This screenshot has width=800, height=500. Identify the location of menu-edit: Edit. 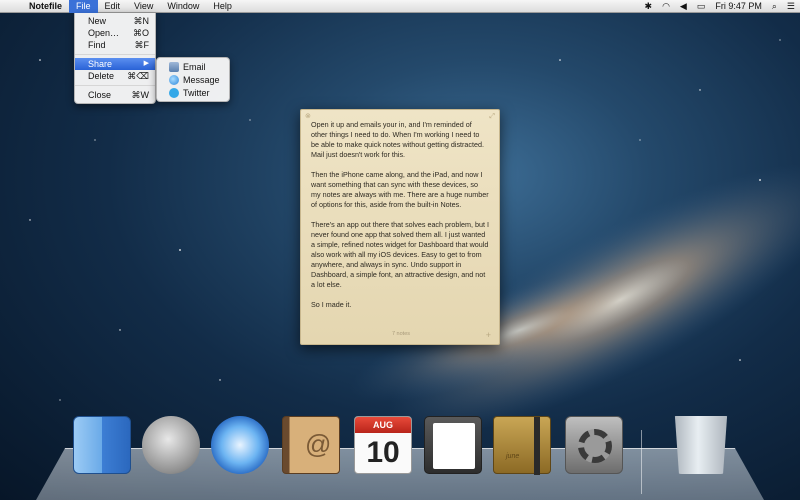
(113, 6).